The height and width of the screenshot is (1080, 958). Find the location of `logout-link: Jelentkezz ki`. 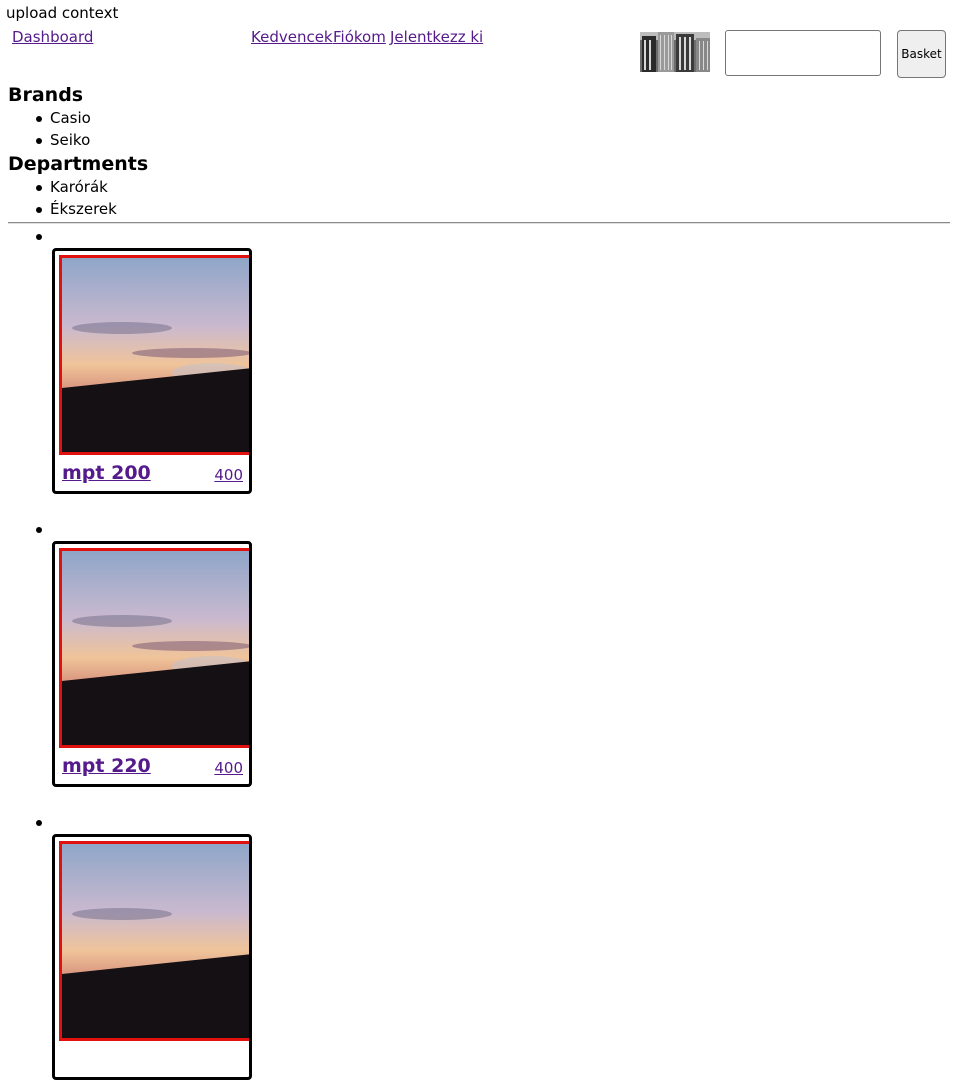

logout-link: Jelentkezz ki is located at coordinates (436, 37).